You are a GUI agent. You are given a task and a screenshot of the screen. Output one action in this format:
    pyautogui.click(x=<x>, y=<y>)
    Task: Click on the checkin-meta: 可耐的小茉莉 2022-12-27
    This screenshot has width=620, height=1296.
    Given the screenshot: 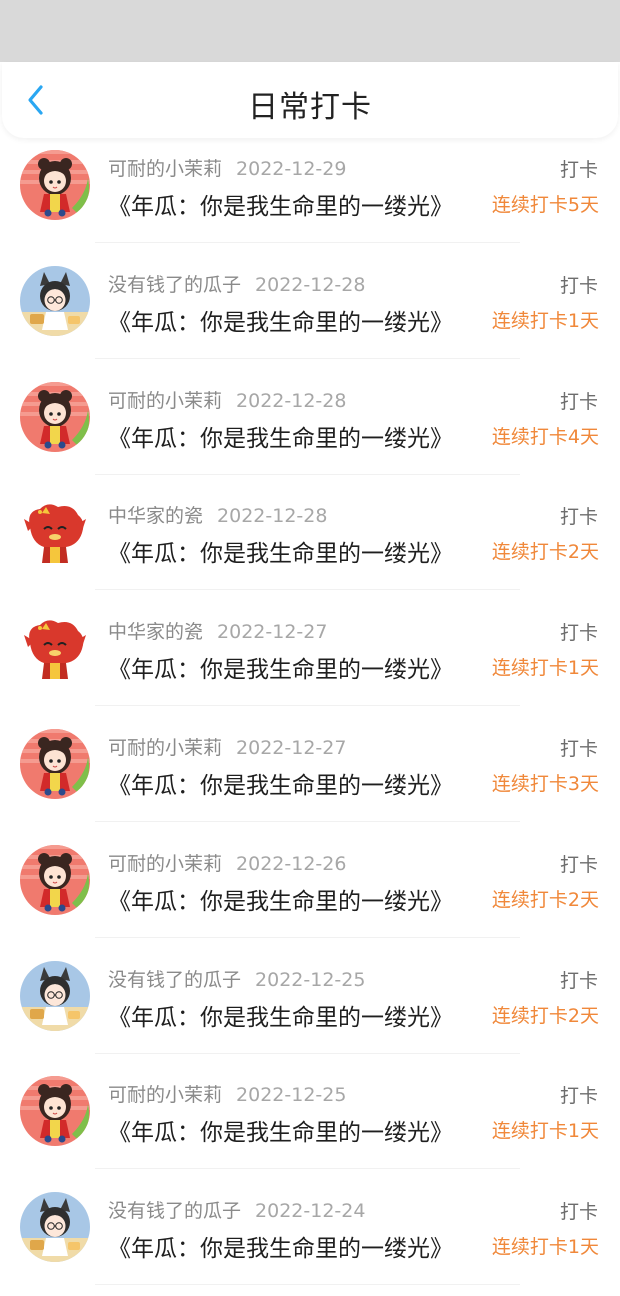 What is the action you would take?
    pyautogui.click(x=227, y=746)
    